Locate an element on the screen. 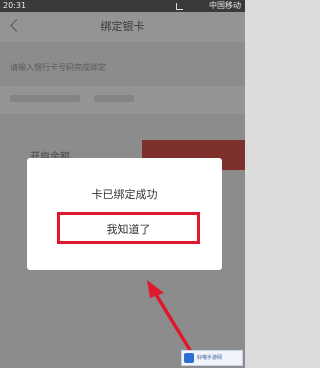 This screenshot has width=320, height=368. status-time: 20:31 is located at coordinates (15, 5).